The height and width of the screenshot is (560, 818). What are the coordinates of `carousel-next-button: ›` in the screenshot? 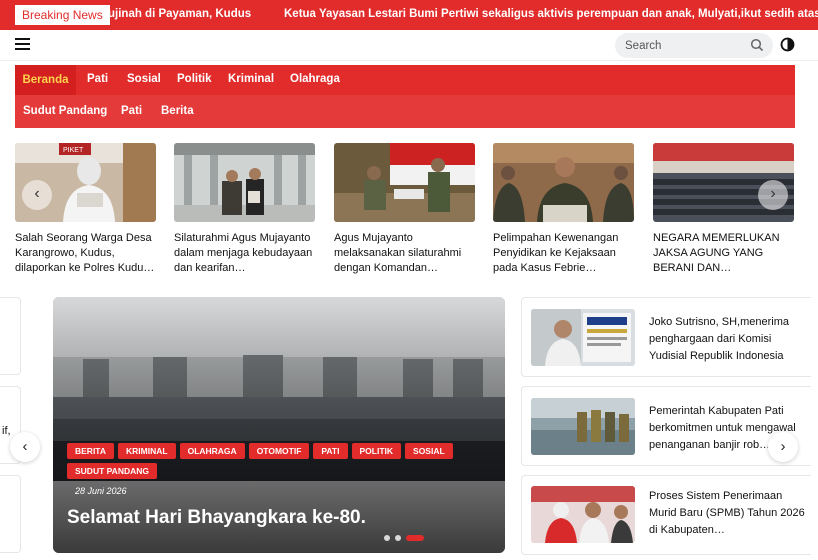 It's located at (773, 195).